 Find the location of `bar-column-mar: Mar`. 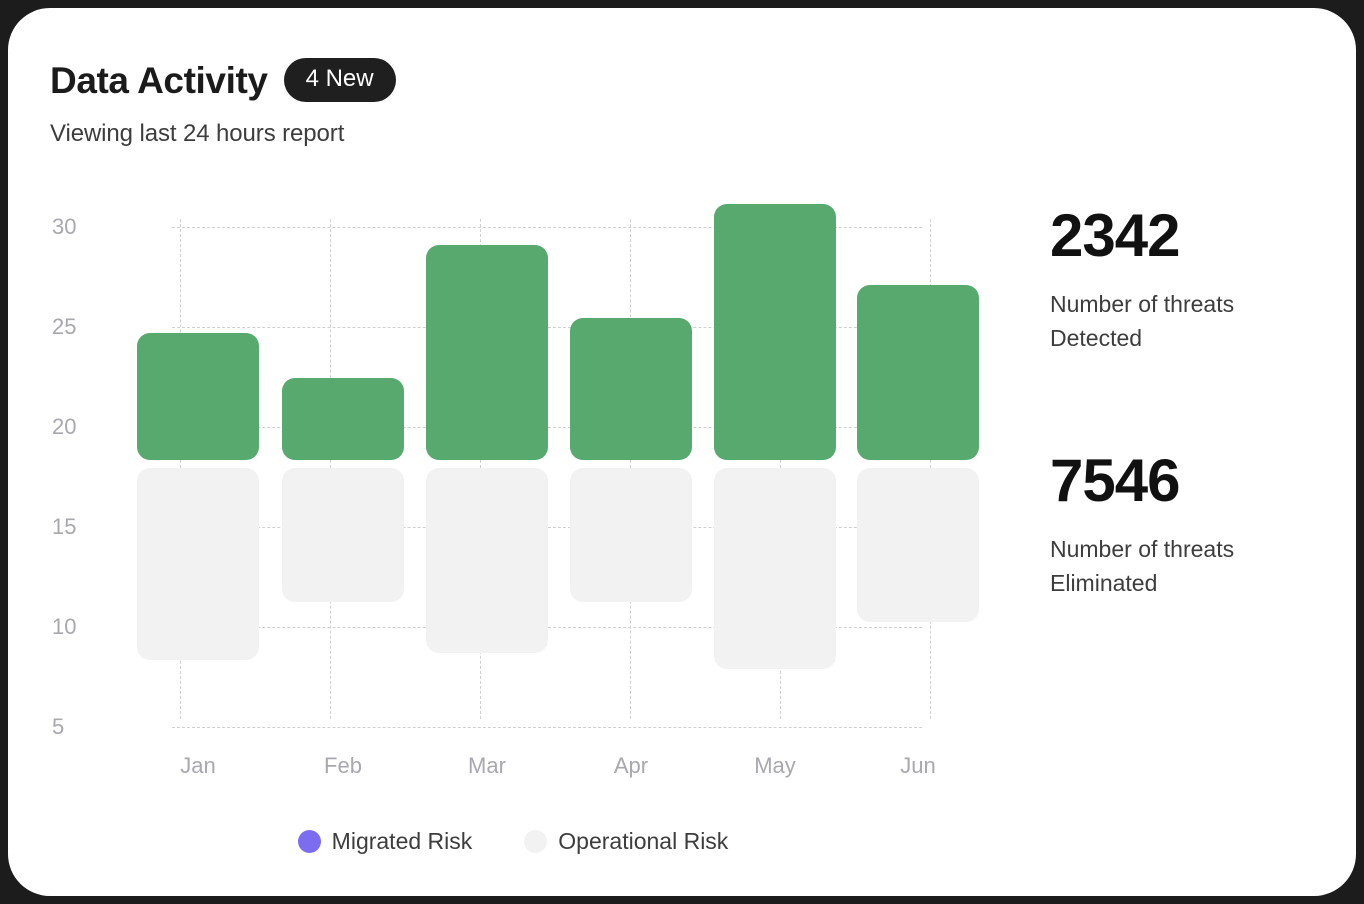

bar-column-mar: Mar is located at coordinates (487, 452).